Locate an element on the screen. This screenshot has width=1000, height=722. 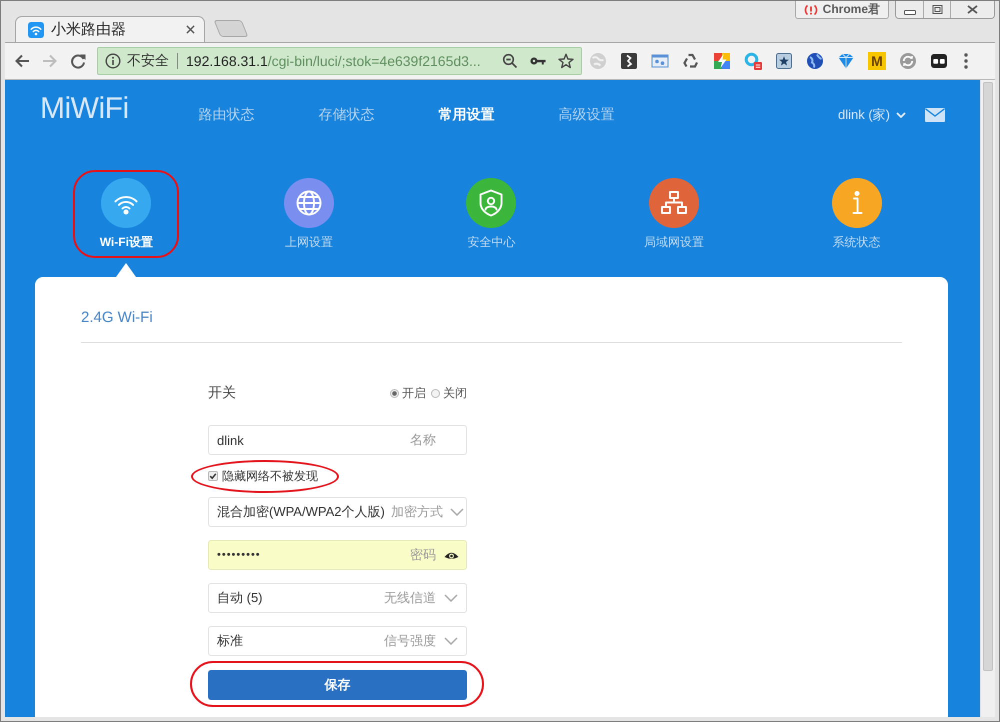
switch-label: 开关 is located at coordinates (222, 393).